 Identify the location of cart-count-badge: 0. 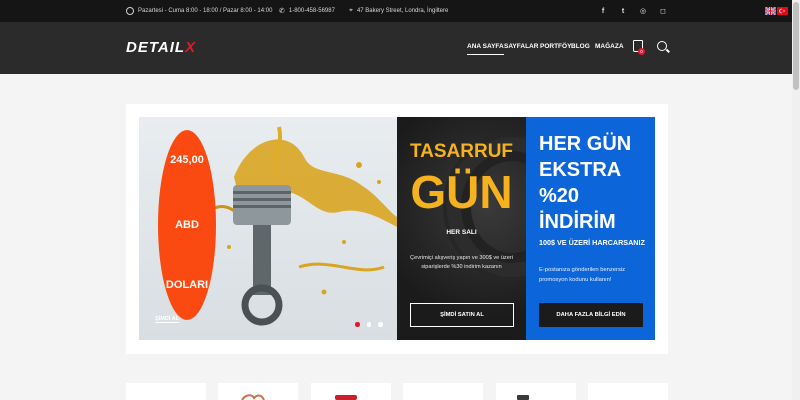
(641, 51).